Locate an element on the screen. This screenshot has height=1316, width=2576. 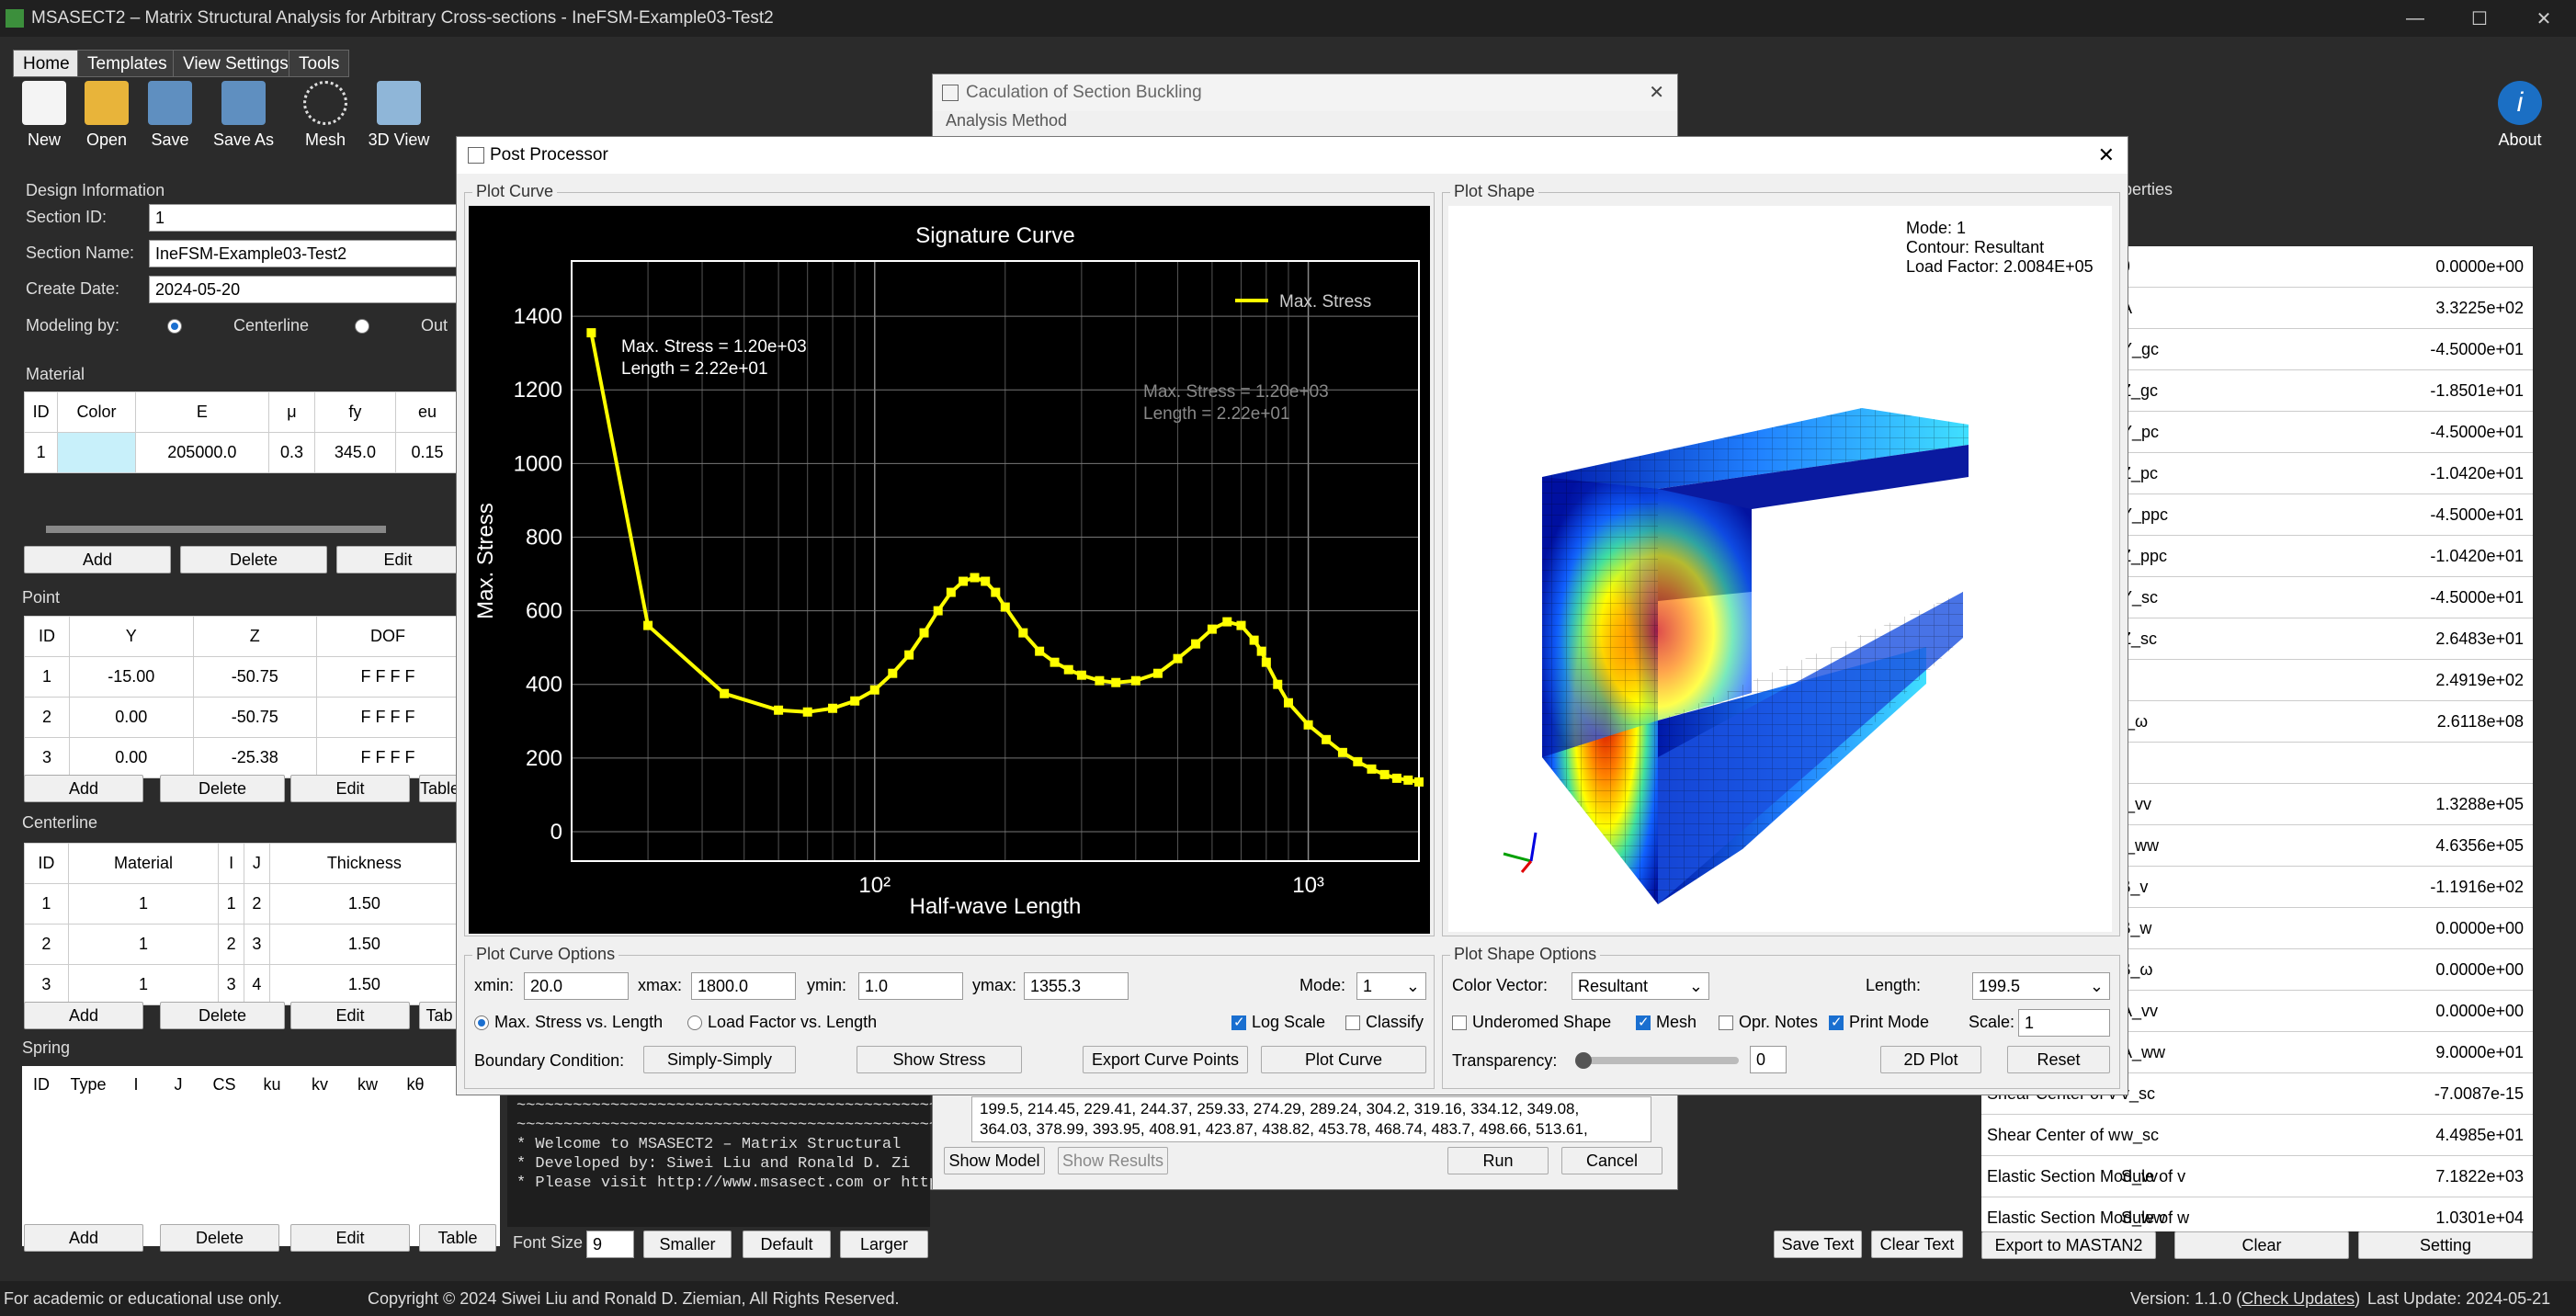
save-button: Save is located at coordinates (170, 115).